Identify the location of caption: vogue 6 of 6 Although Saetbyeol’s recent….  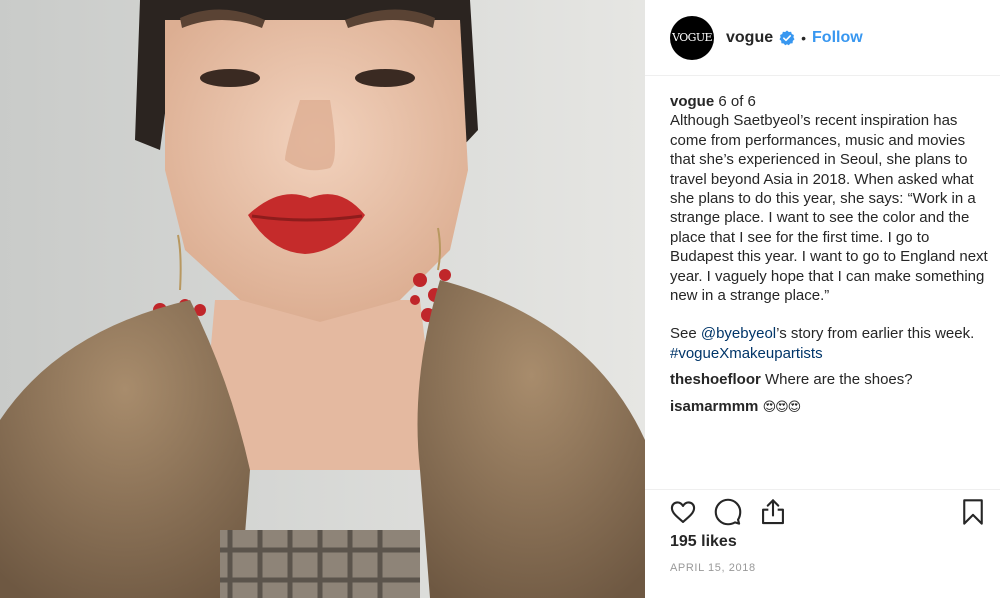
(829, 227).